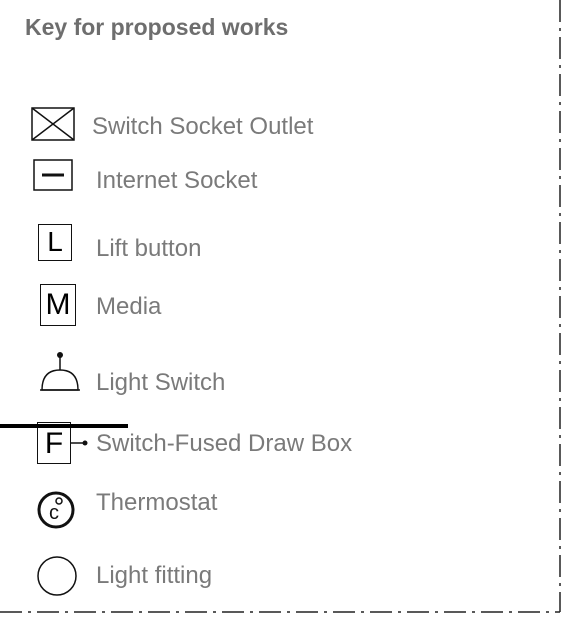  I want to click on legend-label-lift-button: Lift button, so click(149, 248).